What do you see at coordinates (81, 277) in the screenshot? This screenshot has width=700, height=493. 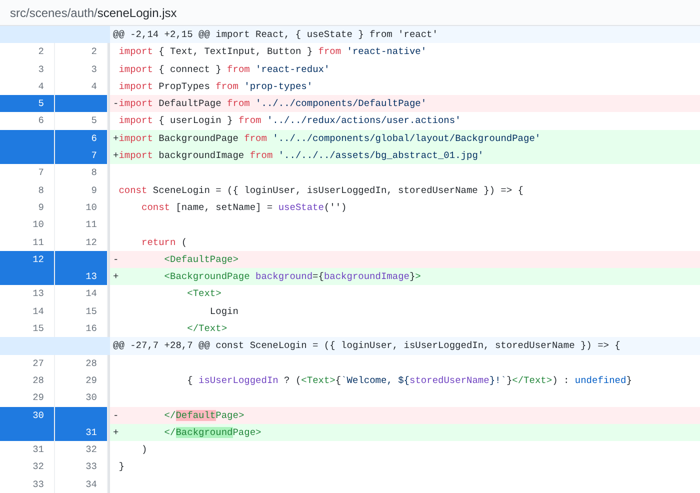 I see `line-number: 13` at bounding box center [81, 277].